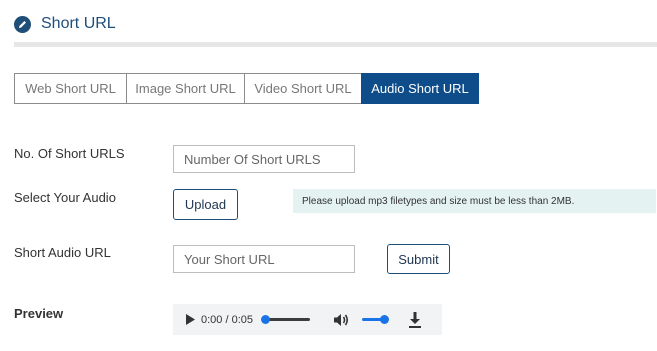 Image resolution: width=657 pixels, height=351 pixels. What do you see at coordinates (375, 319) in the screenshot?
I see `volume-slider` at bounding box center [375, 319].